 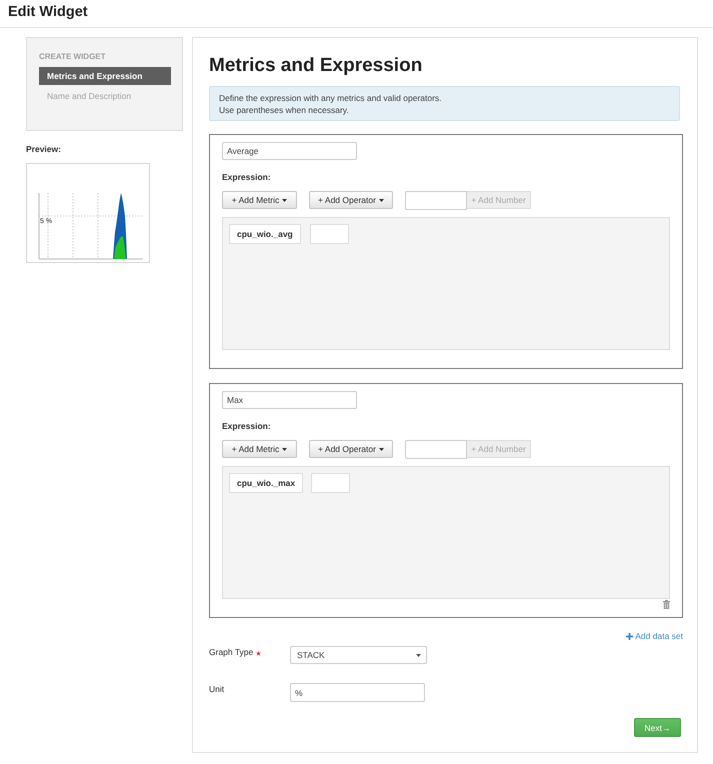 I want to click on section-title: Metrics and Expression, so click(x=315, y=66).